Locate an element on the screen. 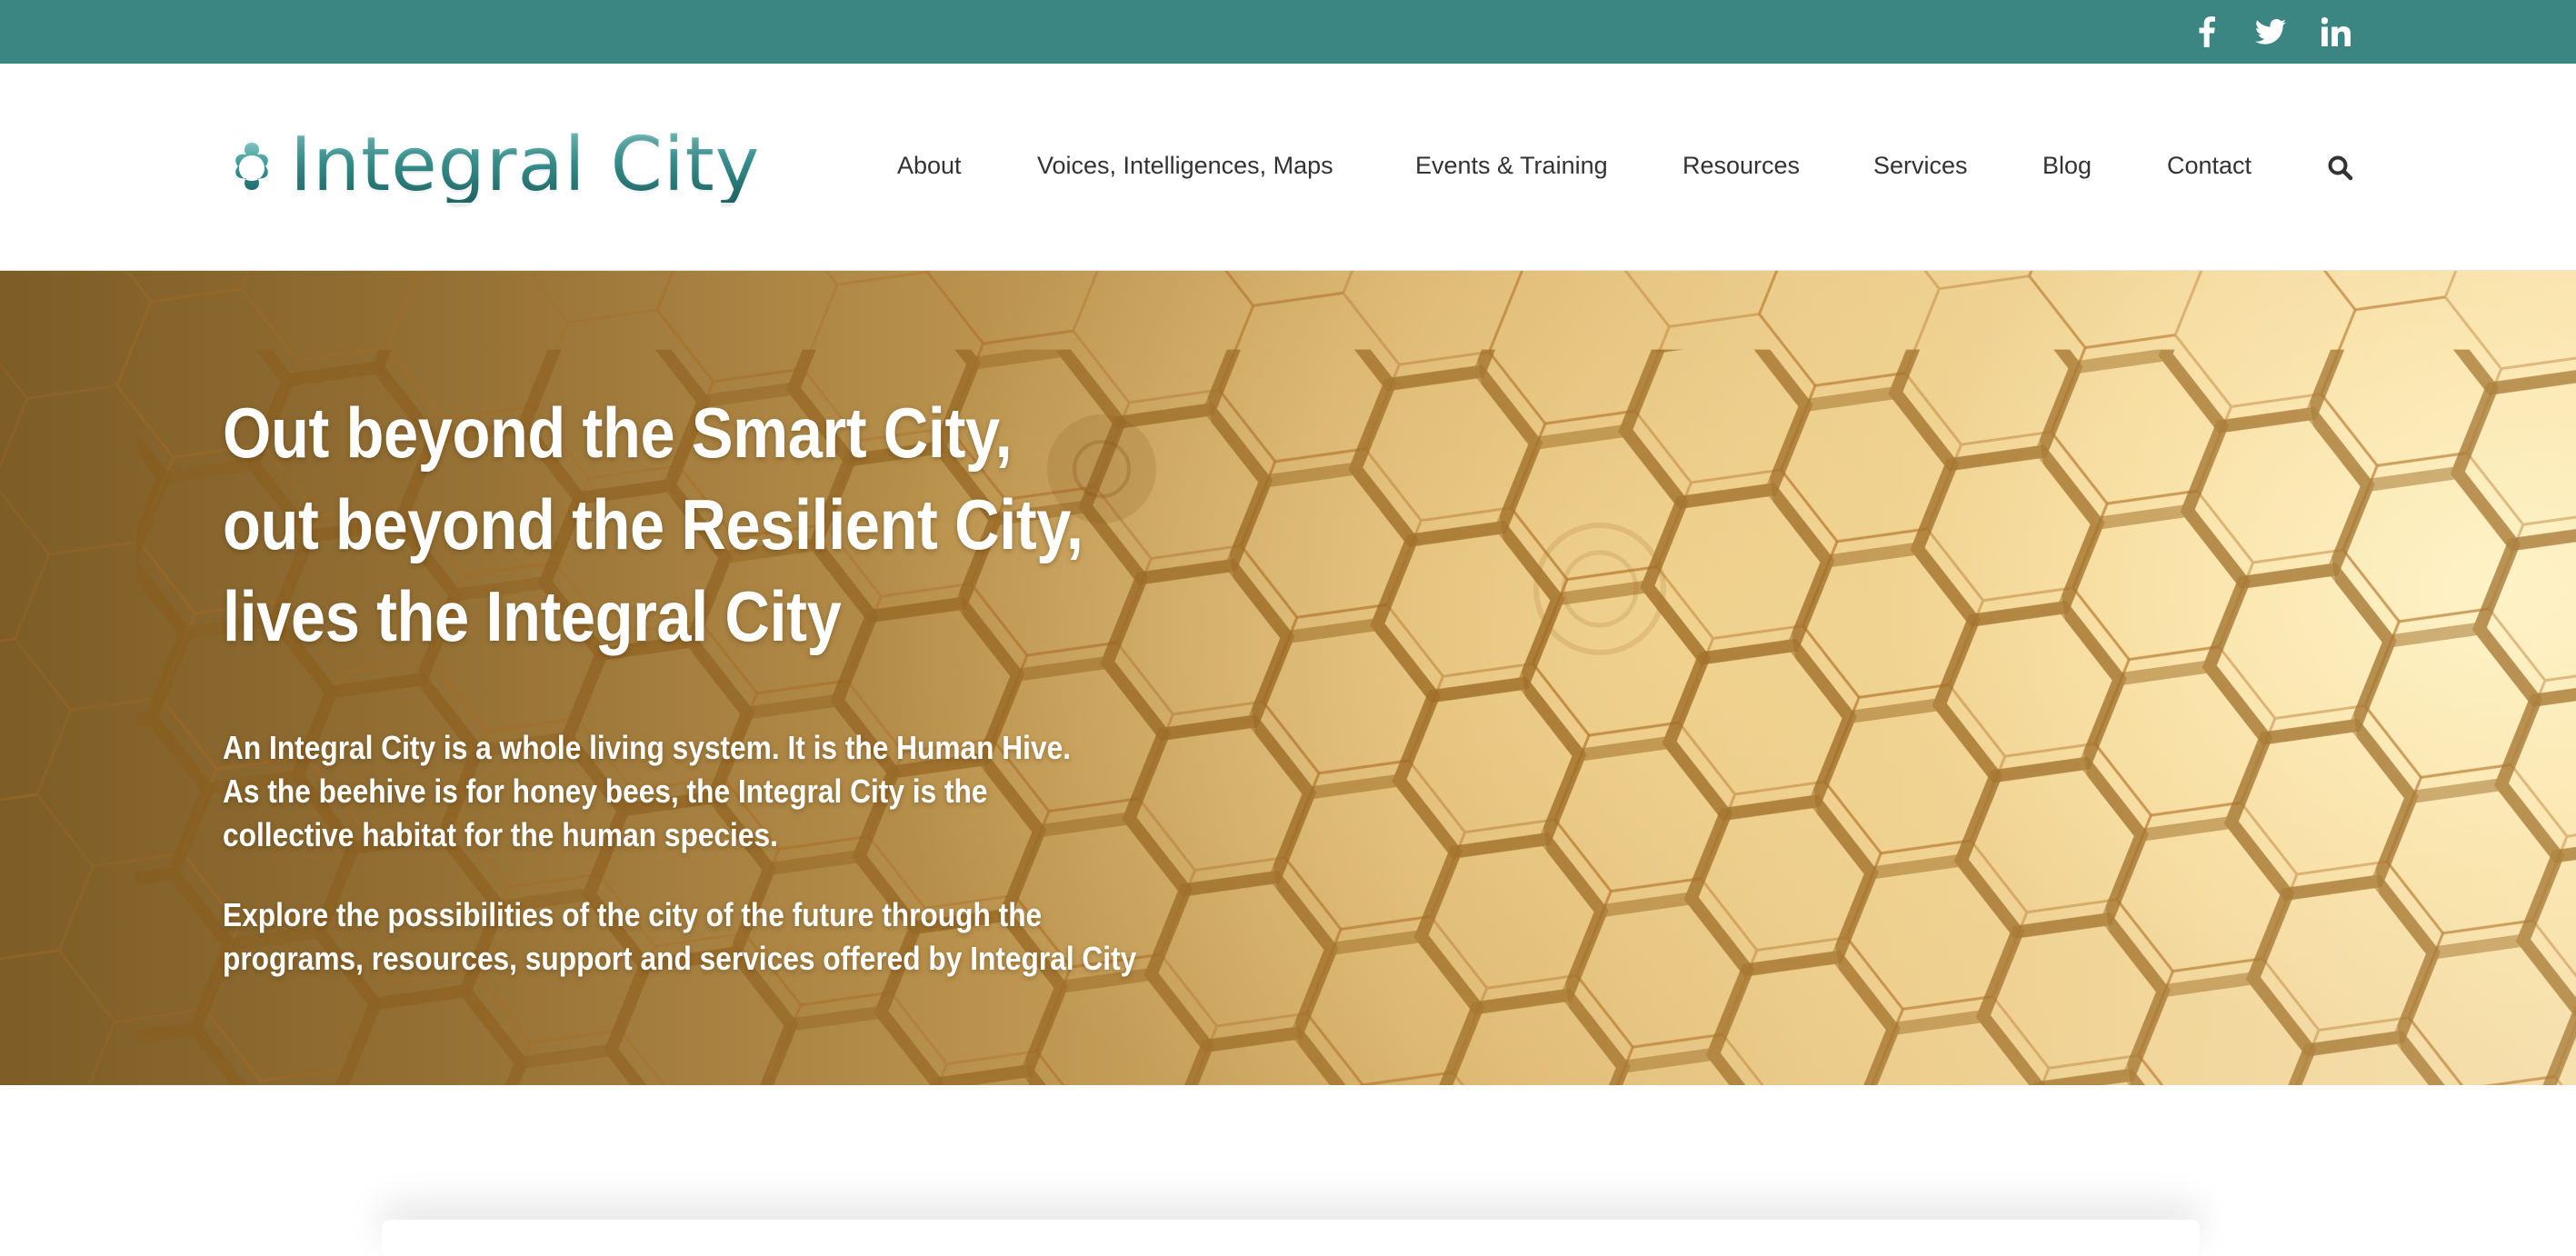  twitter-icon is located at coordinates (2270, 32).